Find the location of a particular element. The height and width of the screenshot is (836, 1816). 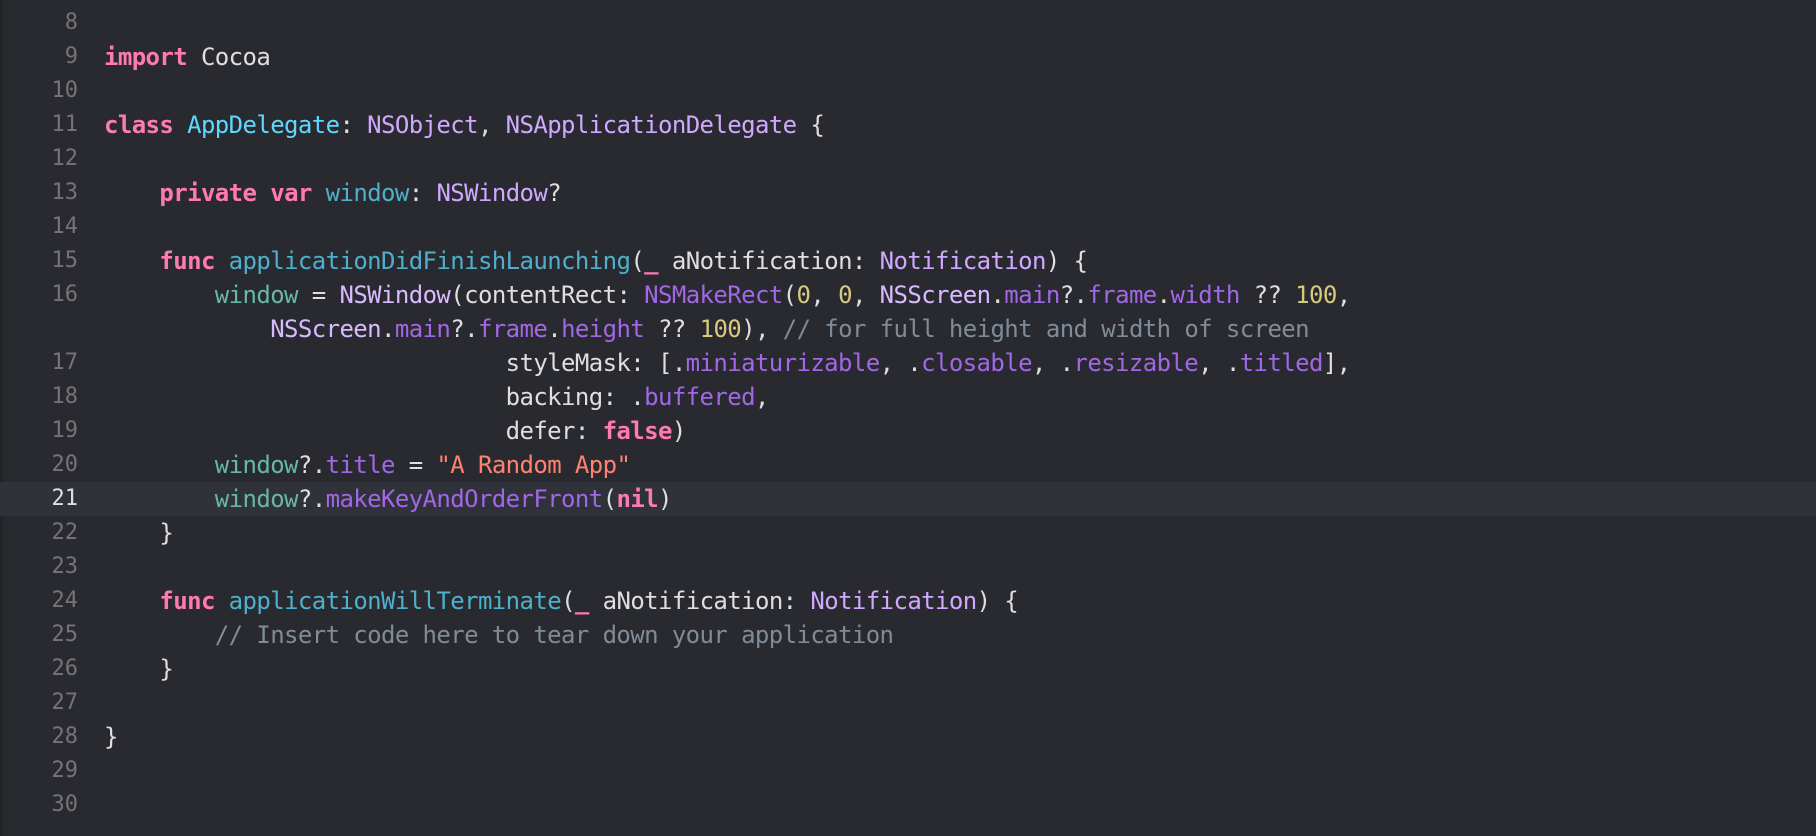

code-token: "A Random App" is located at coordinates (533, 465).